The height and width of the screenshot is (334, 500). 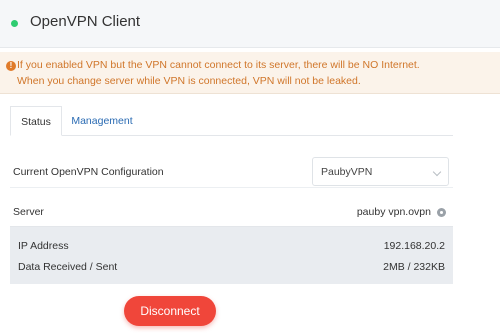 What do you see at coordinates (414, 246) in the screenshot?
I see `ip-address-value: 192.168.20.2` at bounding box center [414, 246].